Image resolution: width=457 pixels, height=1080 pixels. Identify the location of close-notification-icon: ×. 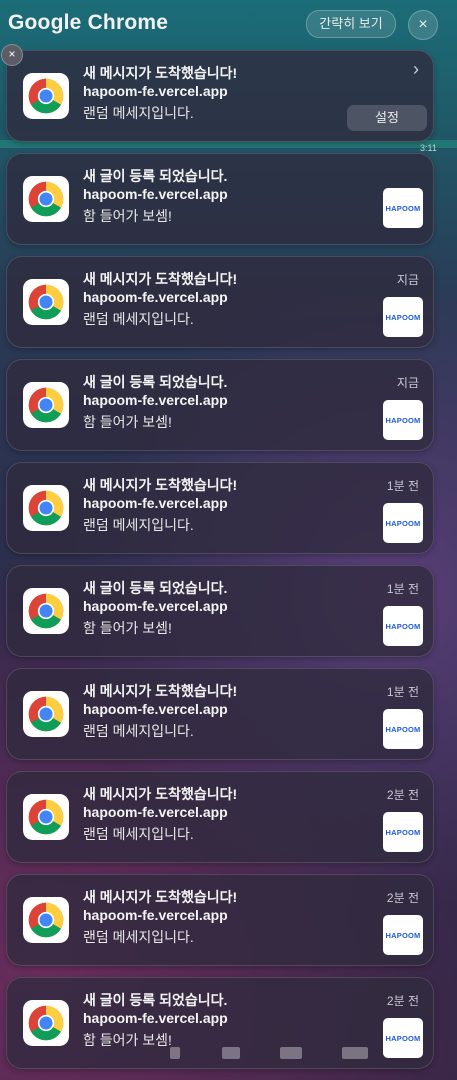
(12, 55).